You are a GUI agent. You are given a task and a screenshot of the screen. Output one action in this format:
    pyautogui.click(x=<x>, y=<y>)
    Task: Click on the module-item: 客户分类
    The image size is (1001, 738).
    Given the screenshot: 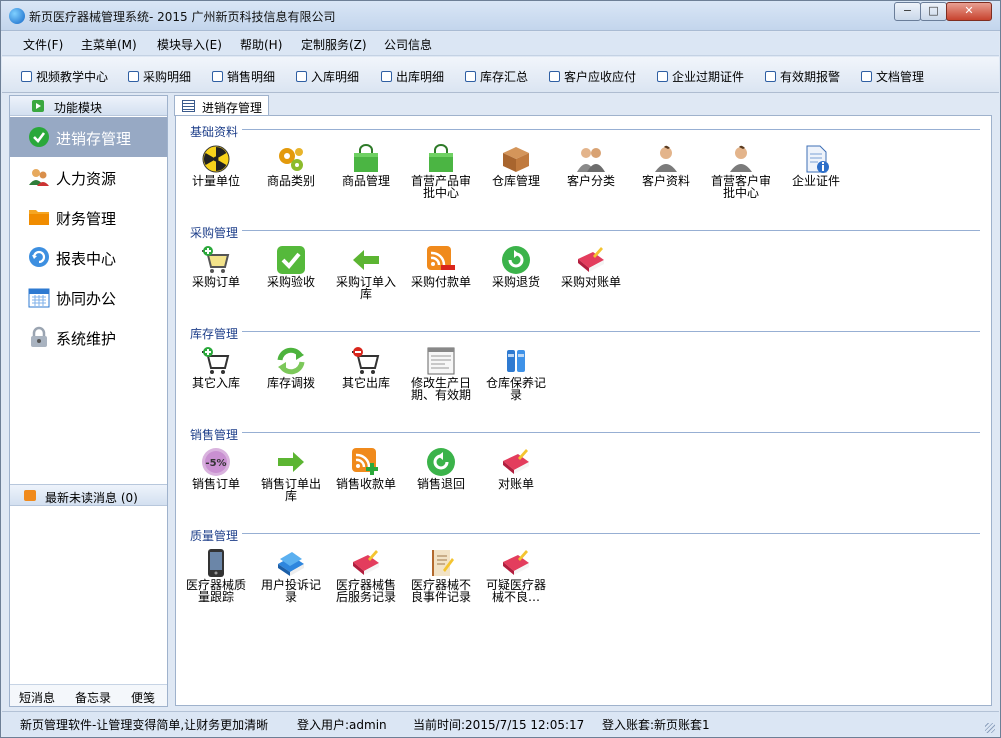 What is the action you would take?
    pyautogui.click(x=591, y=165)
    